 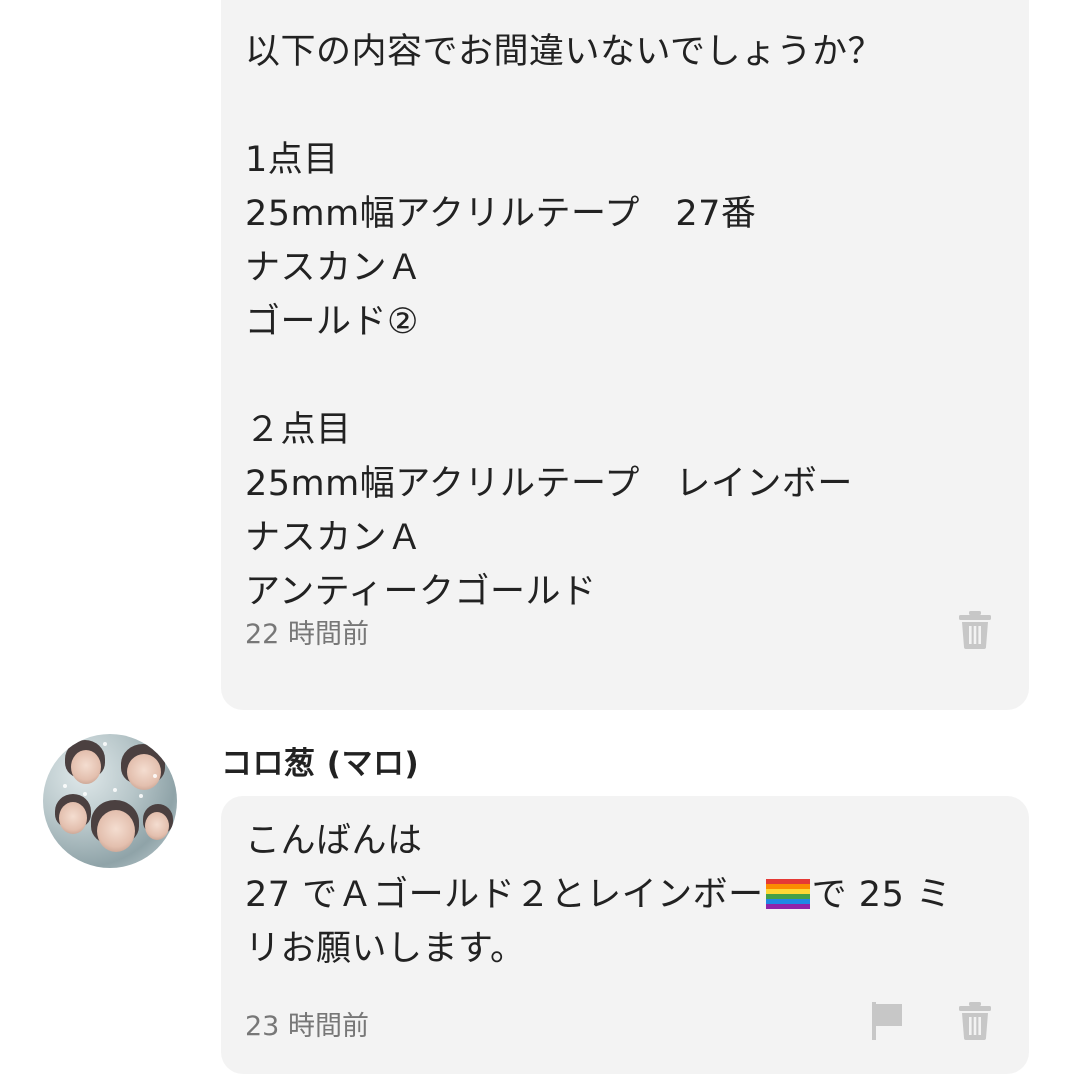 I want to click on flag-icon, so click(x=887, y=1021).